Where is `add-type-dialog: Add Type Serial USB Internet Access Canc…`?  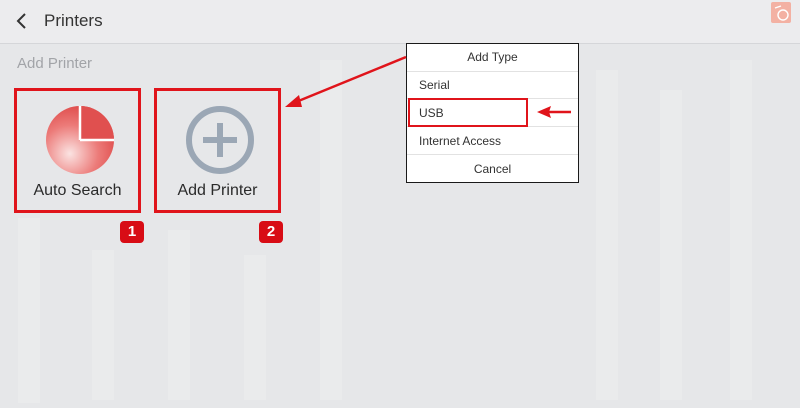
add-type-dialog: Add Type Serial USB Internet Access Canc… is located at coordinates (492, 113).